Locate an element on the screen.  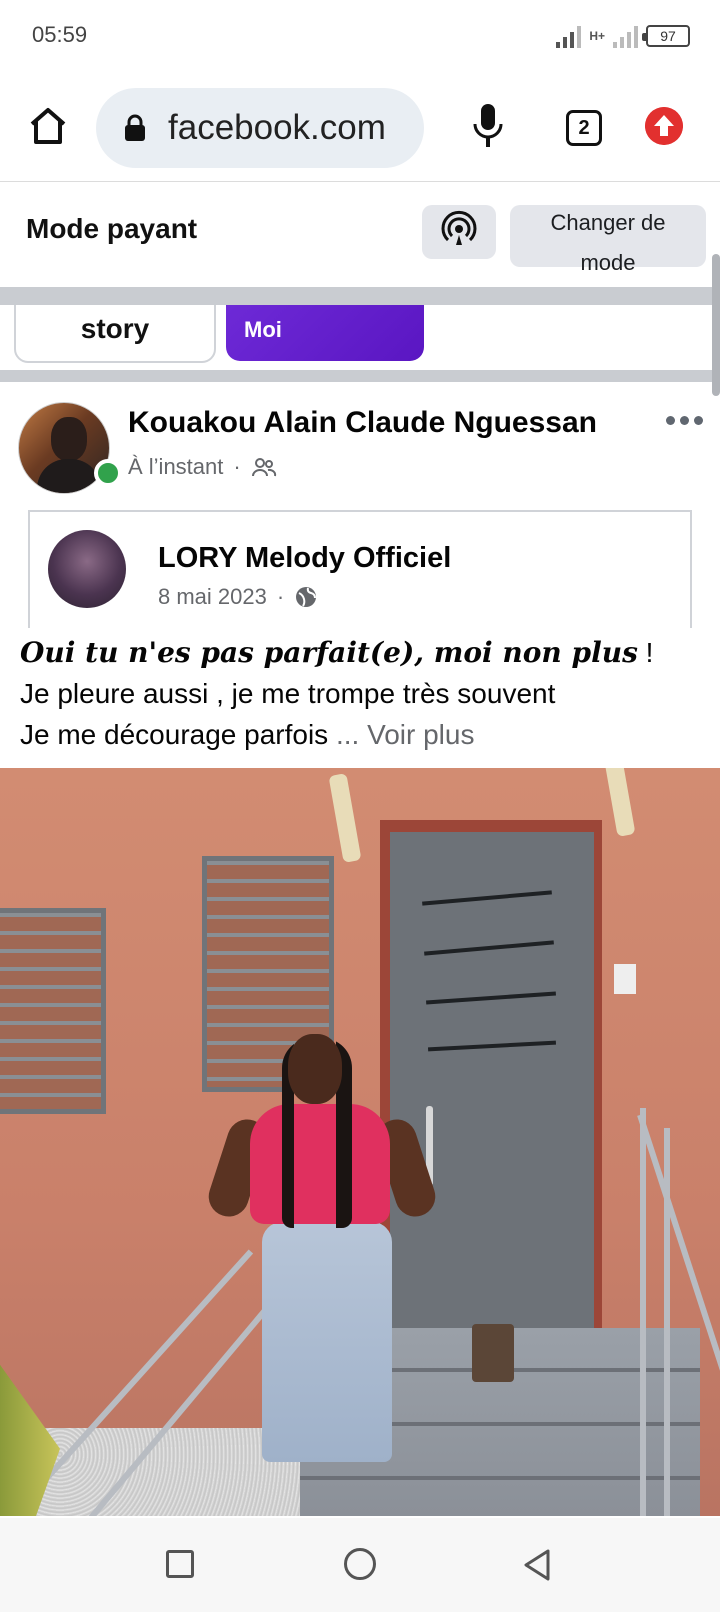
shared-author: LORY Melody Officiel is located at coordinates (304, 558).